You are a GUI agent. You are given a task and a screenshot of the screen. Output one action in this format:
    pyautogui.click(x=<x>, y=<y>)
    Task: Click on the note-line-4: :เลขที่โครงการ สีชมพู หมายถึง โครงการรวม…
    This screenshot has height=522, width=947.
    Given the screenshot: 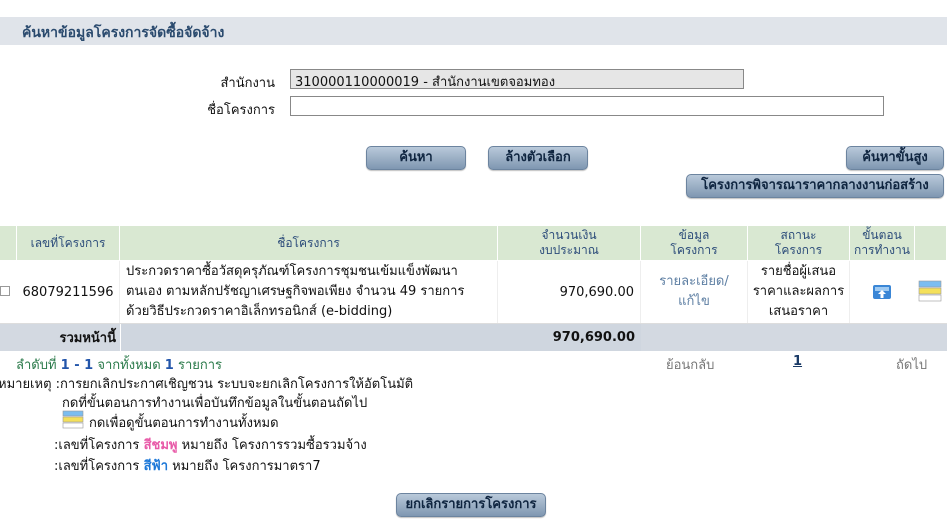 What is the action you would take?
    pyautogui.click(x=210, y=445)
    